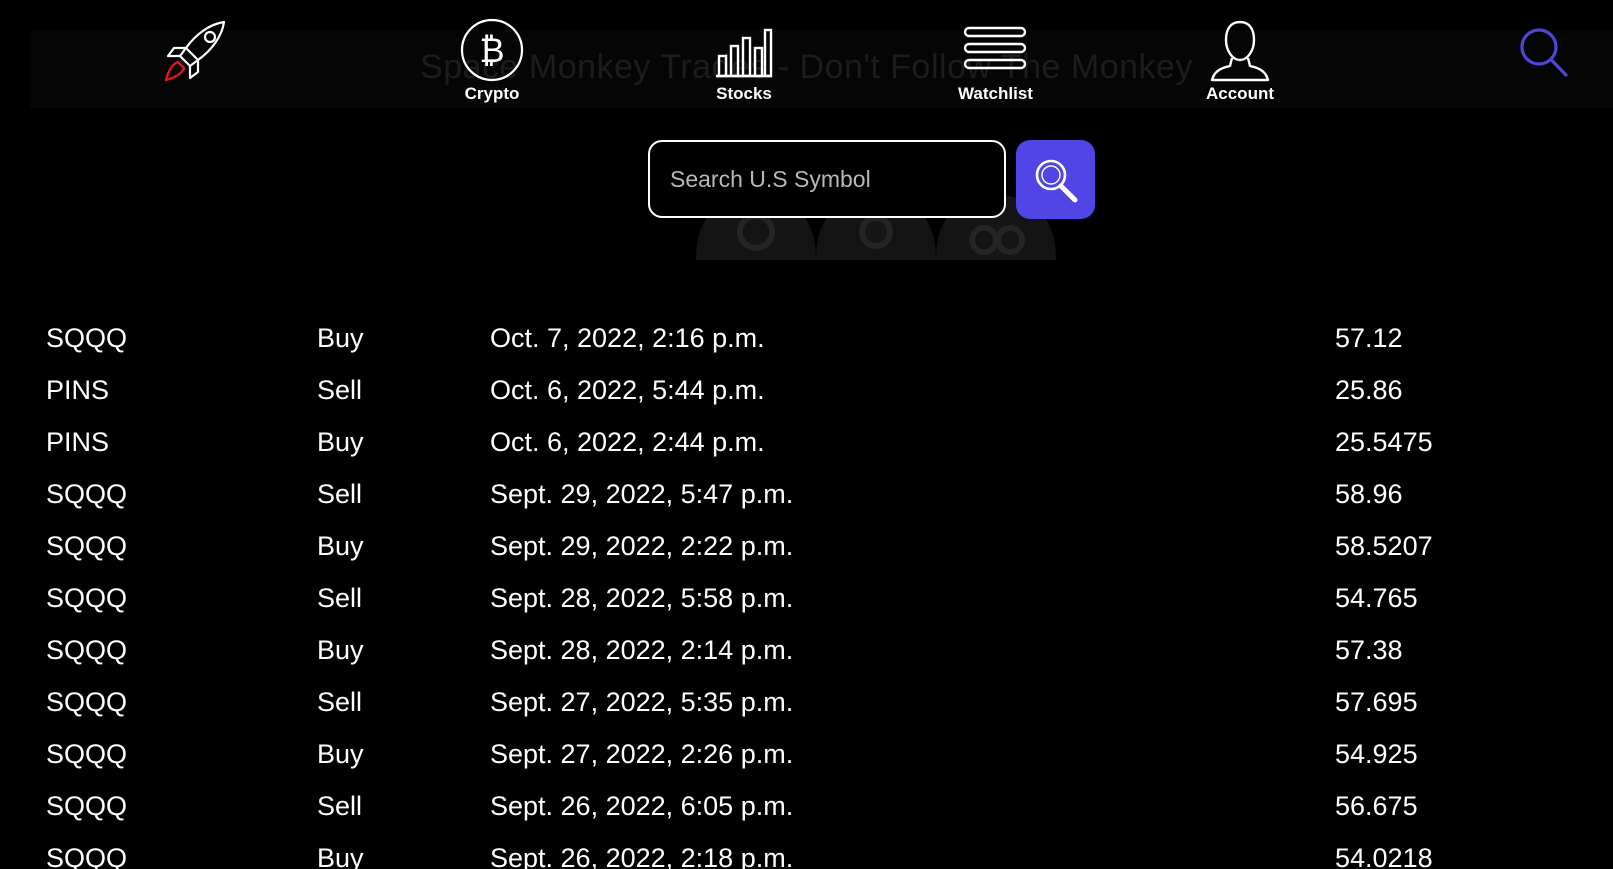 The height and width of the screenshot is (869, 1613). Describe the element at coordinates (1376, 806) in the screenshot. I see `trade-price: 56.675` at that location.